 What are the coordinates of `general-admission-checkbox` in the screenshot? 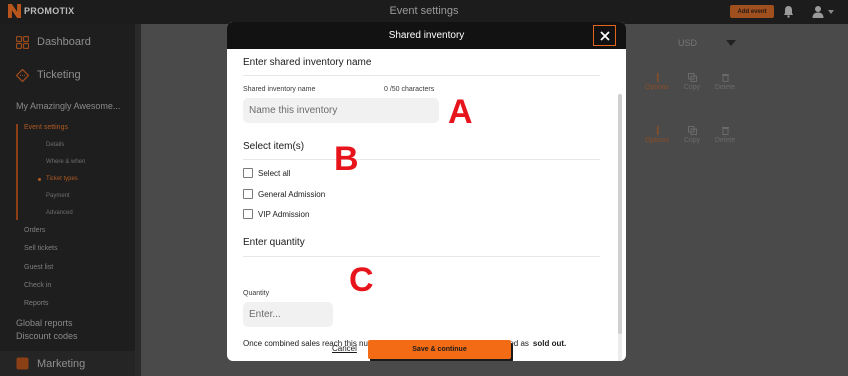 It's located at (248, 194).